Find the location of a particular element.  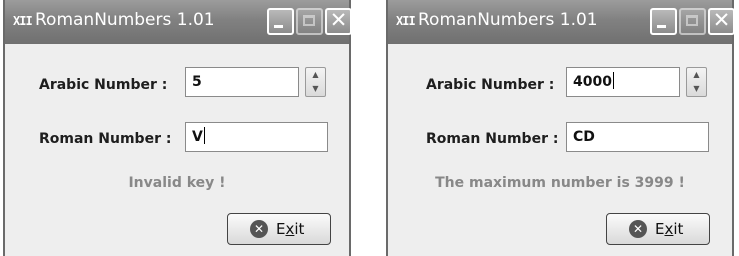

arabic-number-input: 5 is located at coordinates (242, 82).